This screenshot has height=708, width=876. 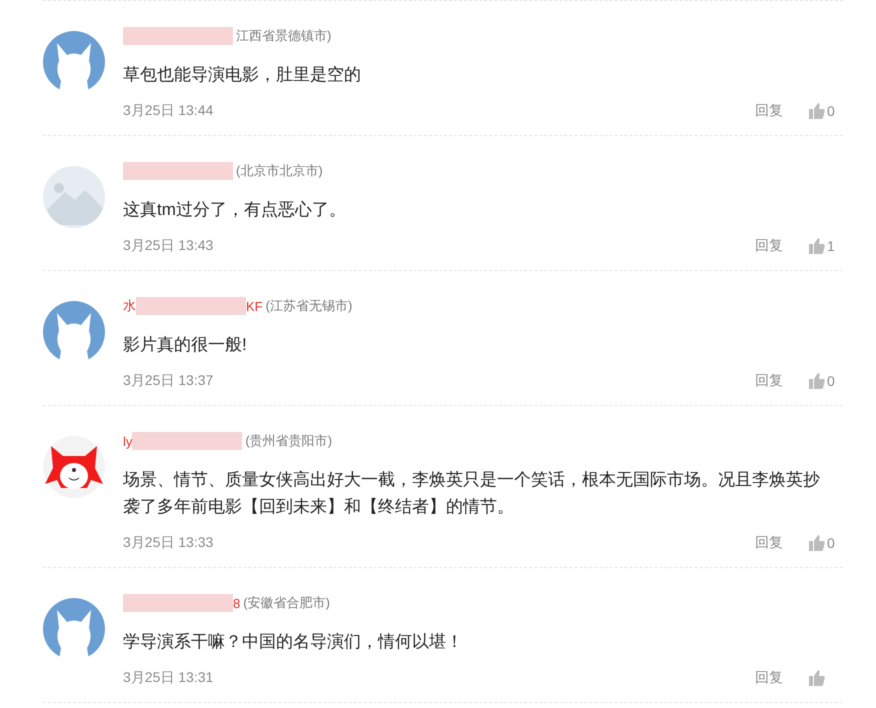 What do you see at coordinates (168, 543) in the screenshot?
I see `comment-time: 3月25日 13:33` at bounding box center [168, 543].